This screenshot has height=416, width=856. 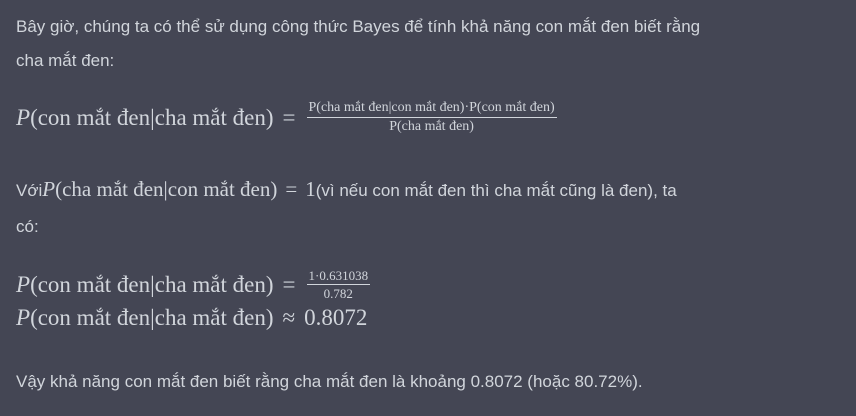 I want to click on given-math: P(cha mắt đen|con mắt đen) = 1, so click(x=178, y=189).